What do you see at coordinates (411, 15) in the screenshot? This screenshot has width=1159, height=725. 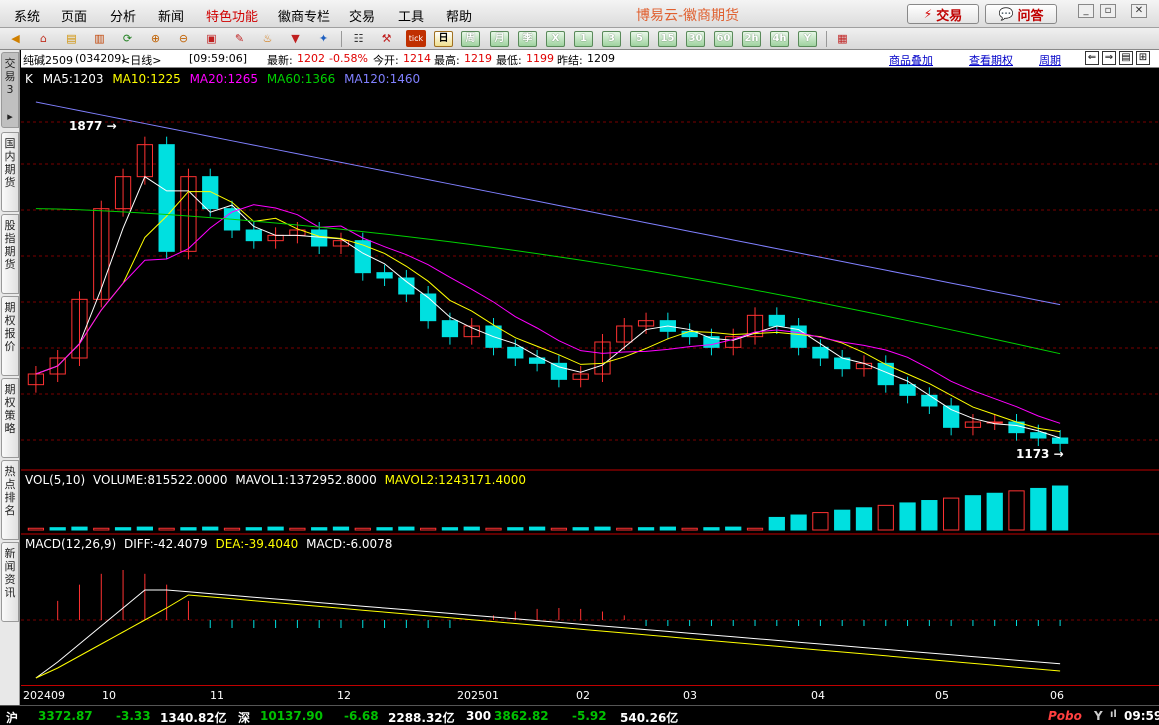 I see `menu-tools: 工具` at bounding box center [411, 15].